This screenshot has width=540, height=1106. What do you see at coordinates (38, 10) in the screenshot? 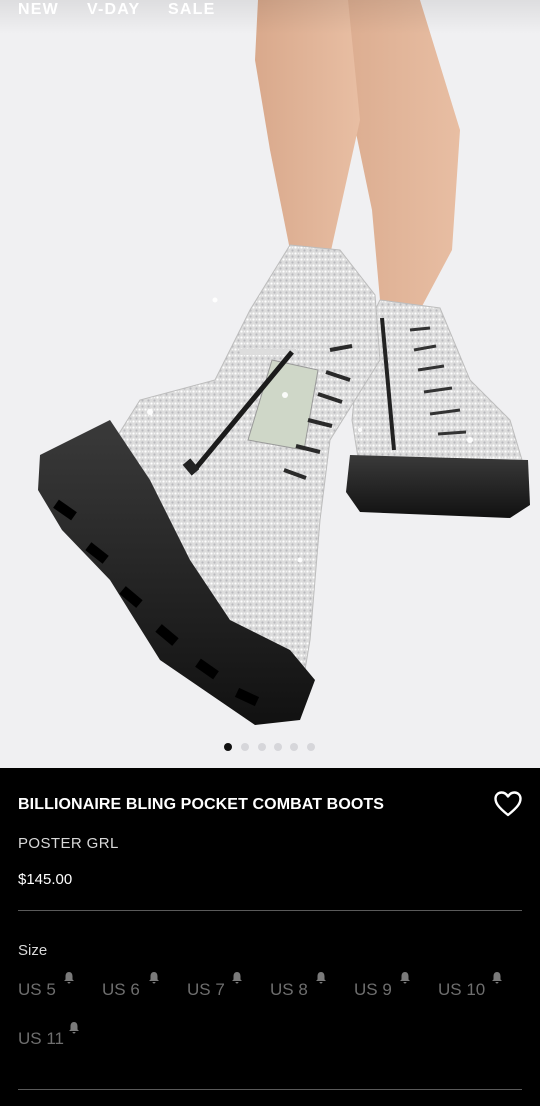
I see `nav-new: NEW` at bounding box center [38, 10].